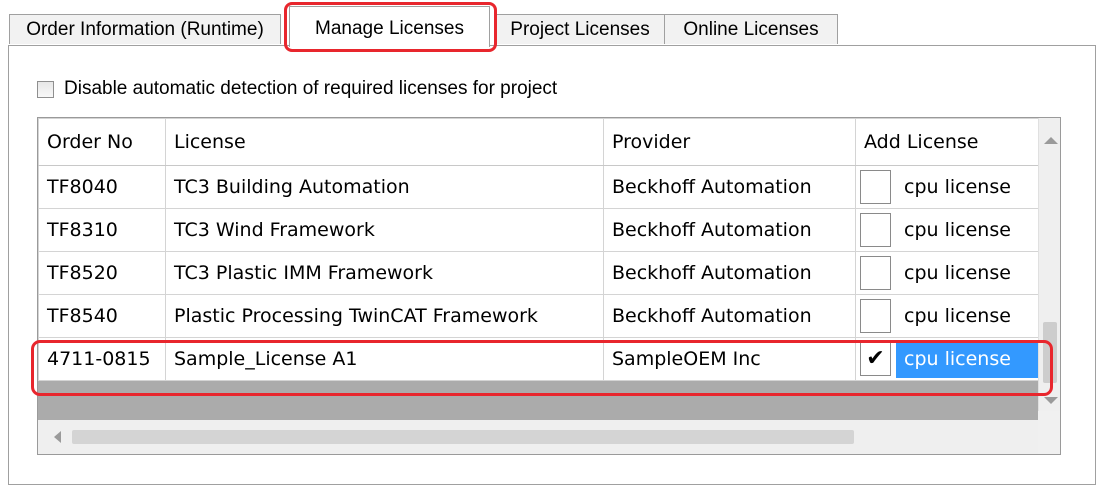 The height and width of the screenshot is (491, 1105). Describe the element at coordinates (384, 273) in the screenshot. I see `license-cell: TC3 Plastic IMM Framework` at that location.